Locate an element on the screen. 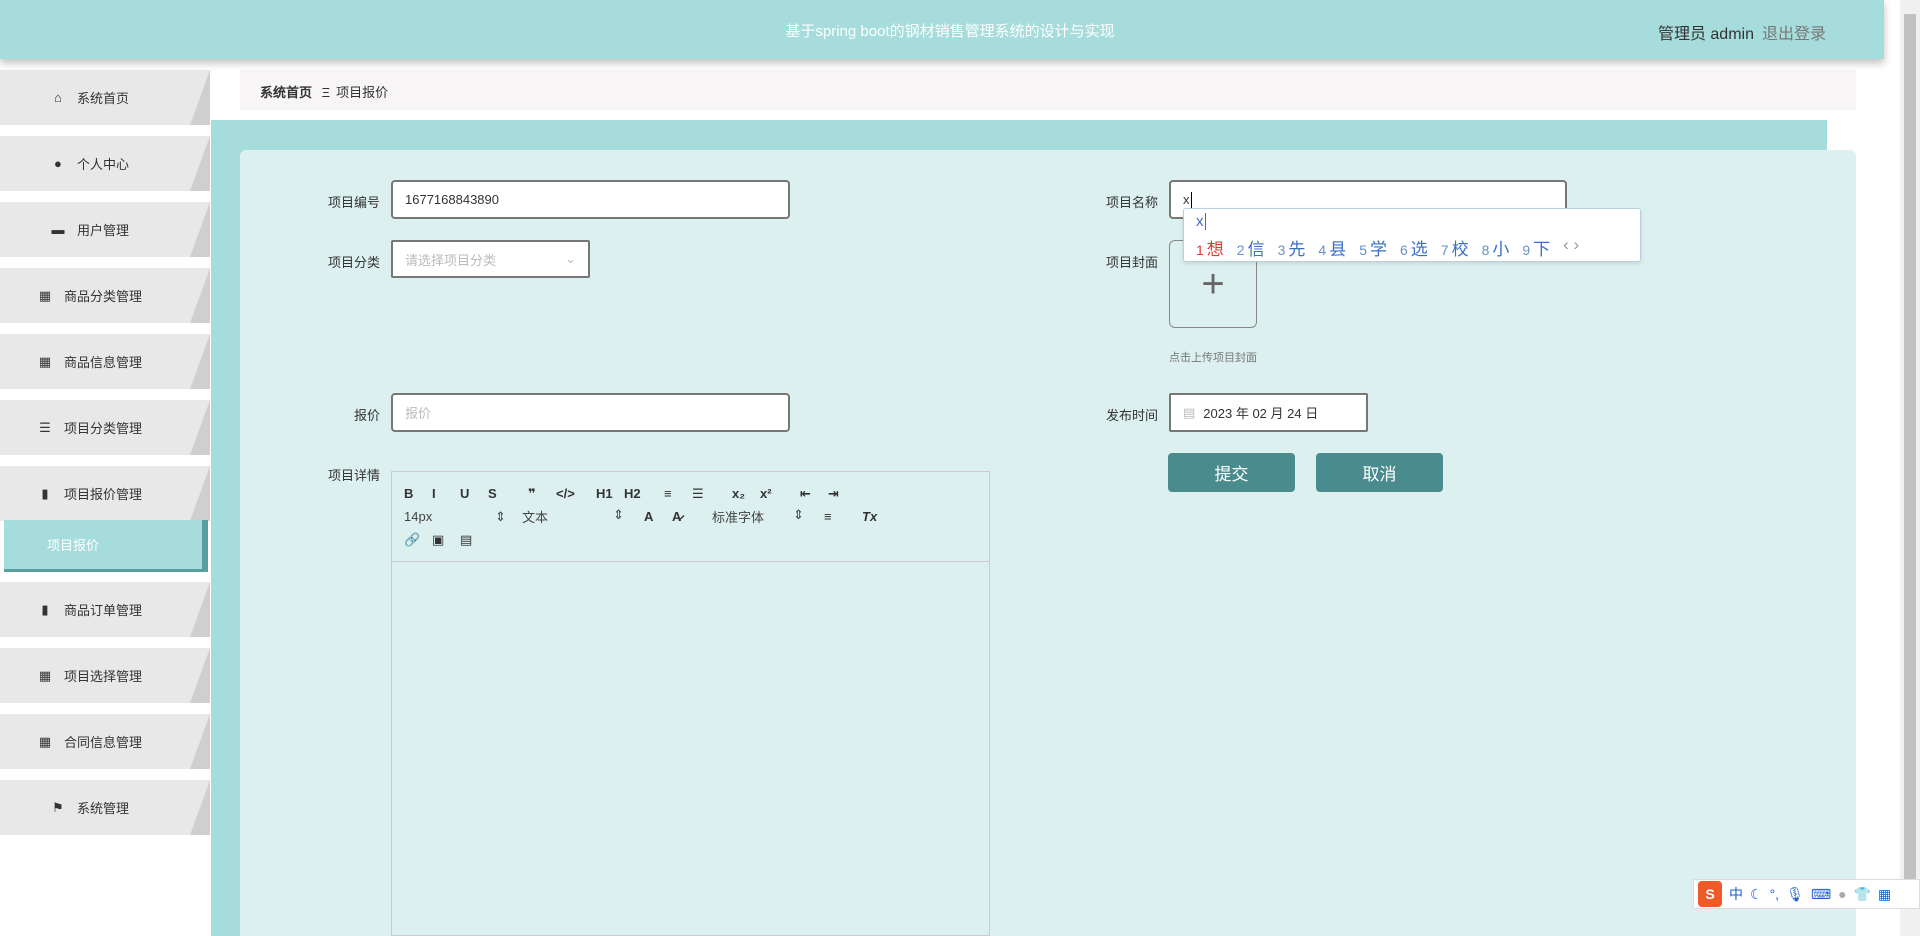  punctuation-icon: °, is located at coordinates (1775, 894).